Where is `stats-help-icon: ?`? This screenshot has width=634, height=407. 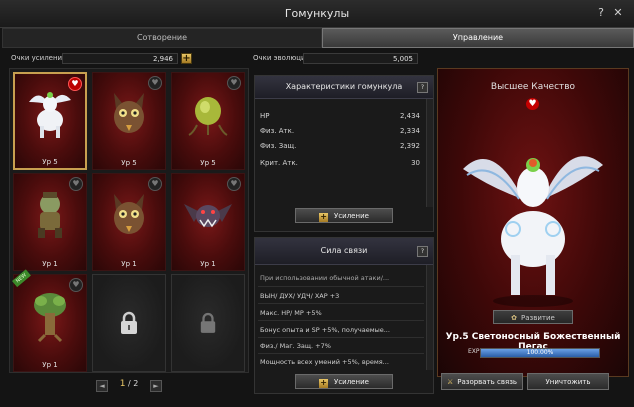 stats-help-icon: ? is located at coordinates (422, 87).